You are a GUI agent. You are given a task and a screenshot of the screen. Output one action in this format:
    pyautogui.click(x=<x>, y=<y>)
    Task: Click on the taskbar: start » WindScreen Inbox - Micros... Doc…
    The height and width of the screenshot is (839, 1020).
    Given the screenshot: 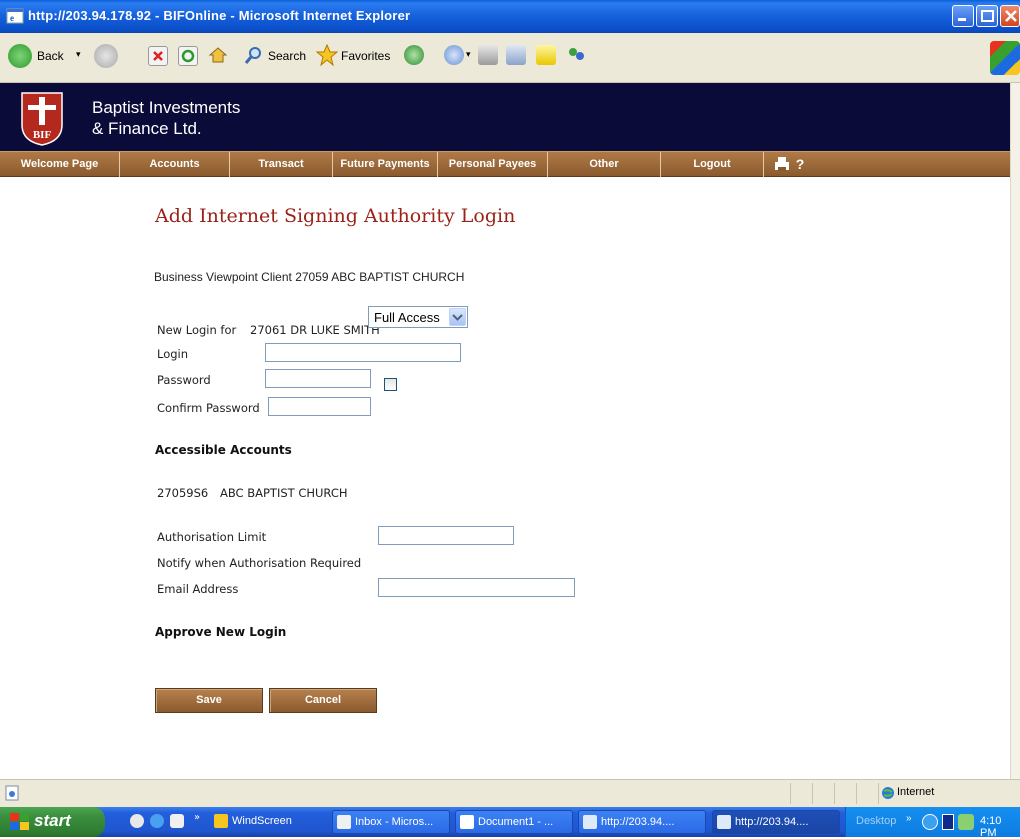 What is the action you would take?
    pyautogui.click(x=510, y=823)
    